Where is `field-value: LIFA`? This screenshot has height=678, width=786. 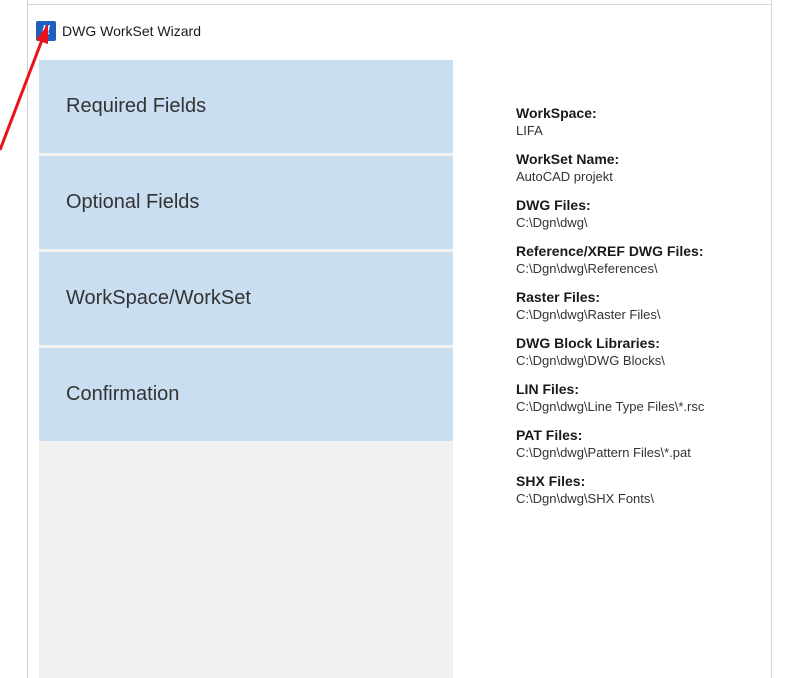 field-value: LIFA is located at coordinates (529, 130).